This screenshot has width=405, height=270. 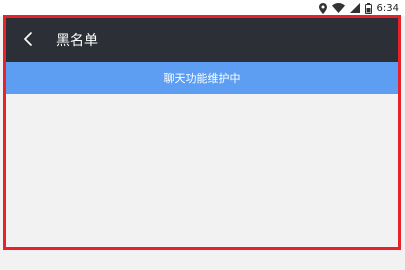 I want to click on maintenance-notice-text: 聊天功能维护中, so click(x=202, y=78).